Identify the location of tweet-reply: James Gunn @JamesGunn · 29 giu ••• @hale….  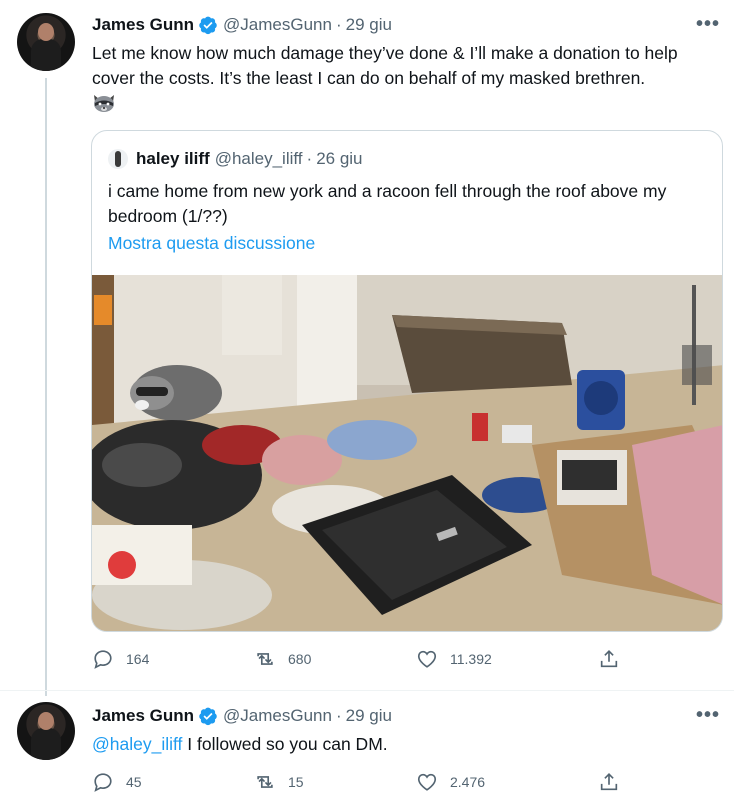
(367, 747).